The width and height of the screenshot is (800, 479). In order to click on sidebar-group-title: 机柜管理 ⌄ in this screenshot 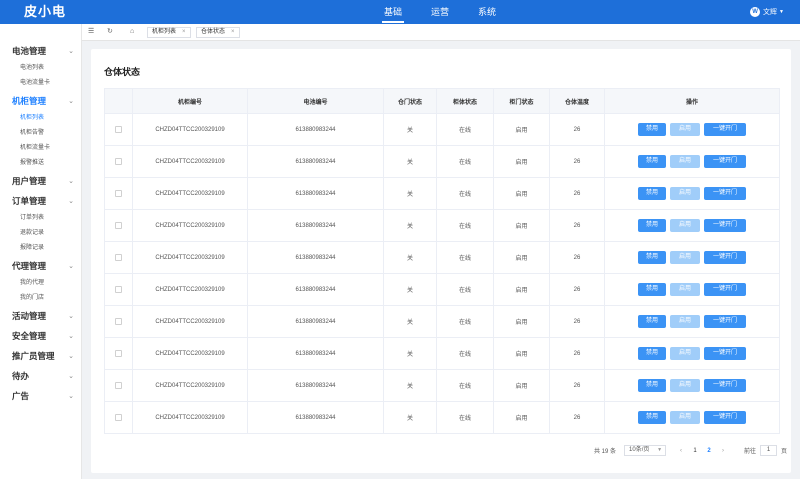, I will do `click(40, 104)`.